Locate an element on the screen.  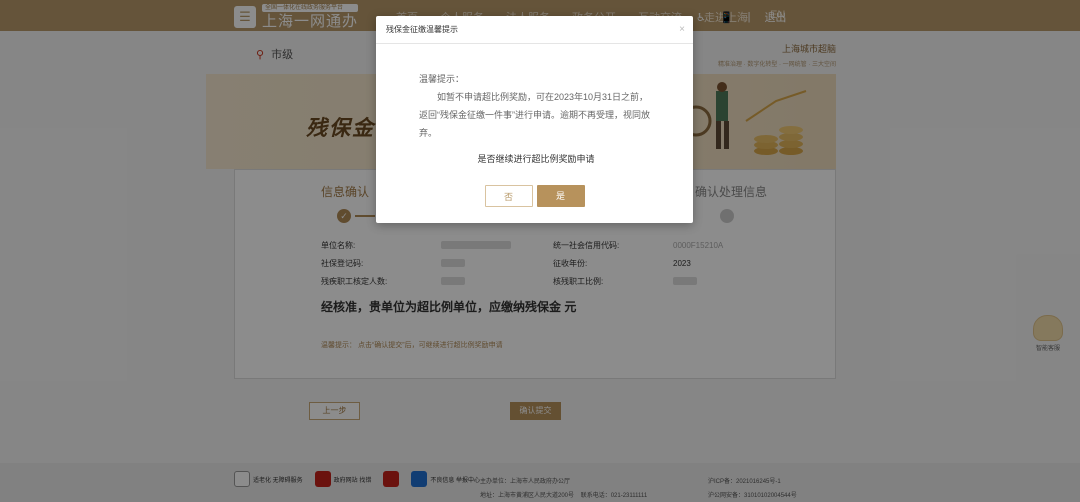
close-icon: × is located at coordinates (682, 30).